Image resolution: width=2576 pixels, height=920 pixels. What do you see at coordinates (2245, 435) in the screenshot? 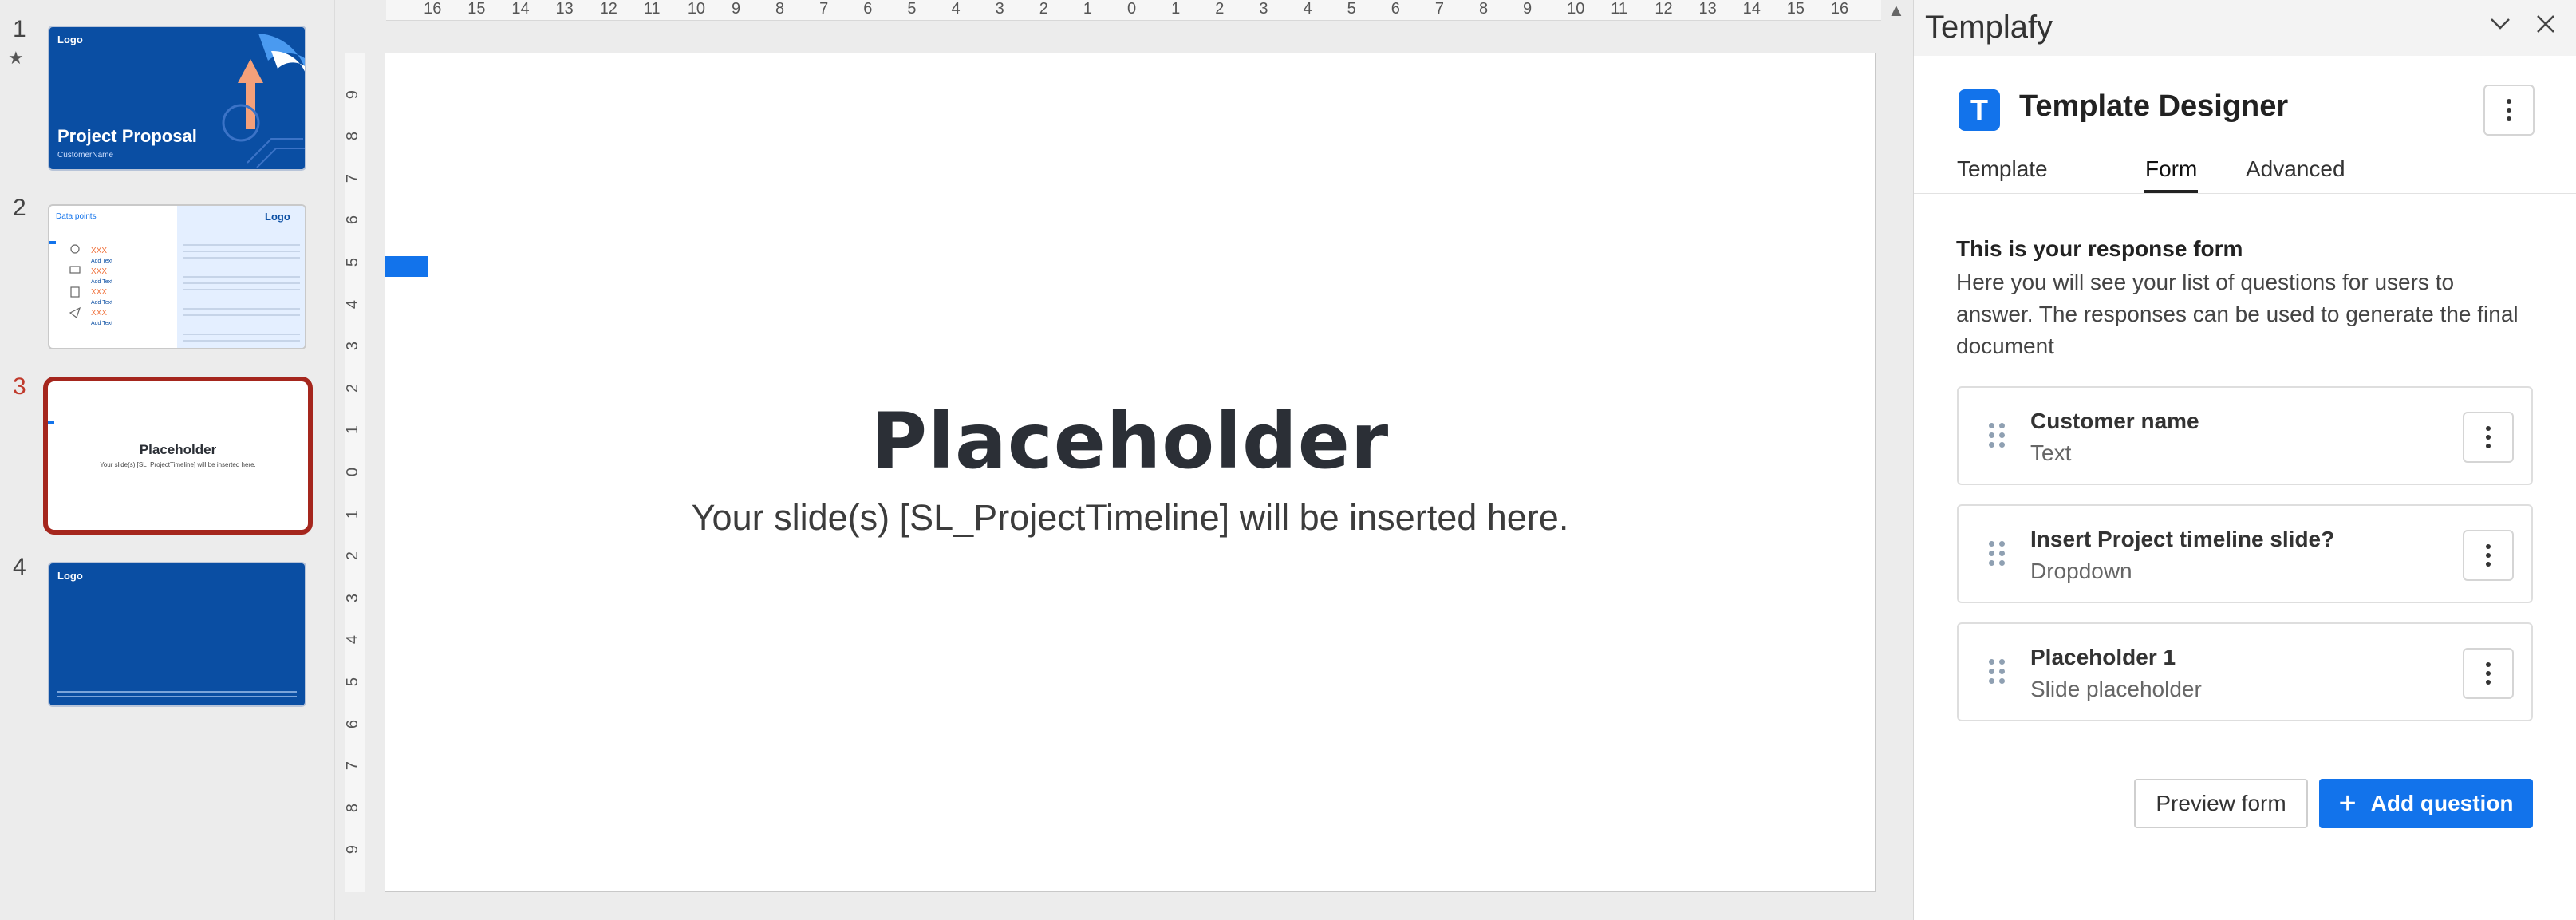
I see `question-card: Customer name Text` at bounding box center [2245, 435].